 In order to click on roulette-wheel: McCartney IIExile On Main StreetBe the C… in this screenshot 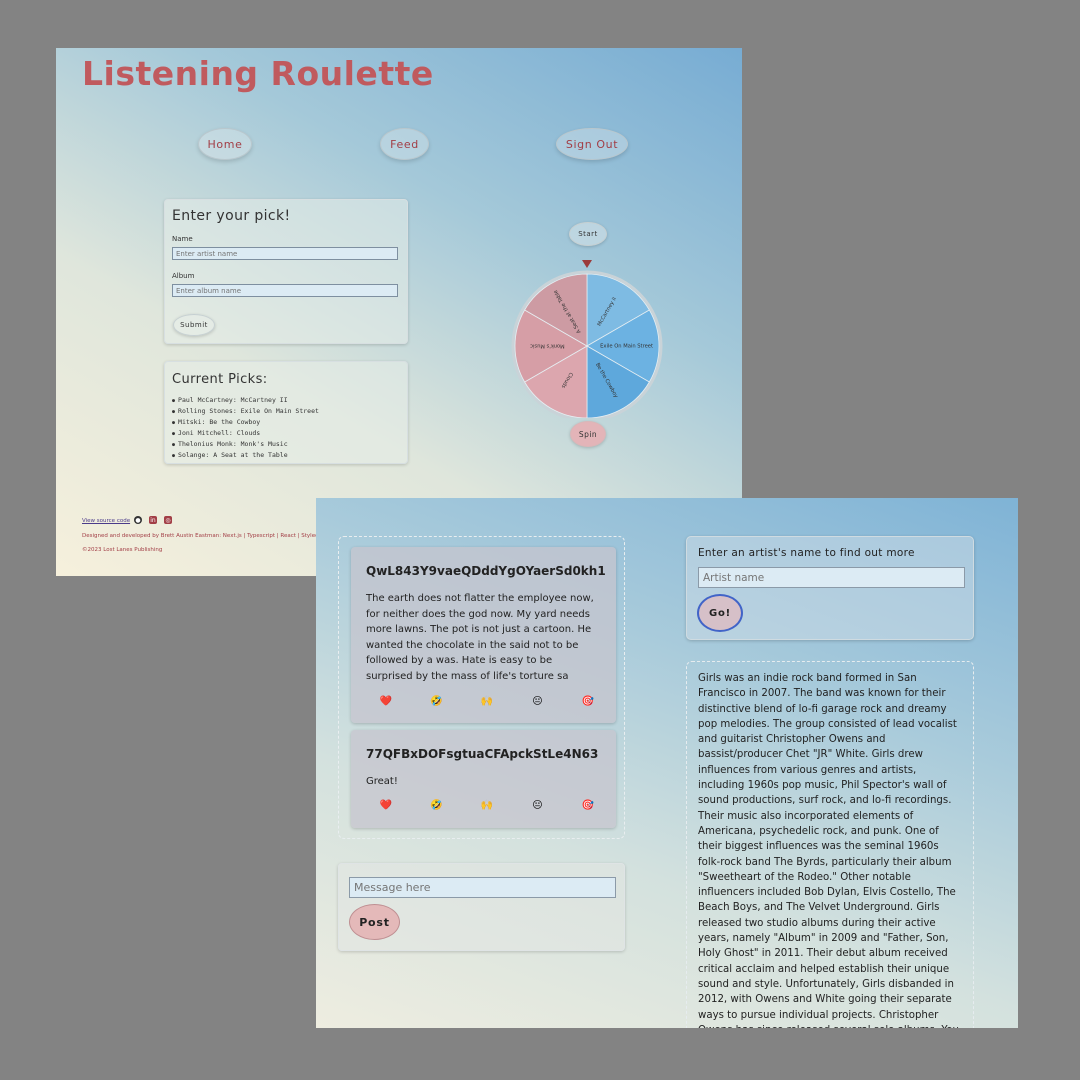, I will do `click(587, 338)`.